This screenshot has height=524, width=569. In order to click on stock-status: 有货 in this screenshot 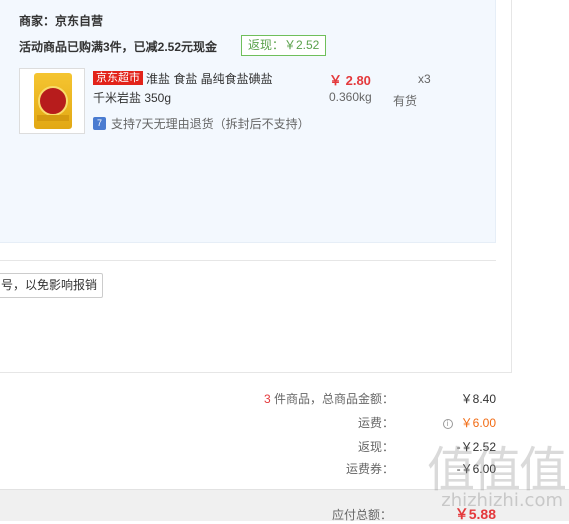, I will do `click(405, 101)`.